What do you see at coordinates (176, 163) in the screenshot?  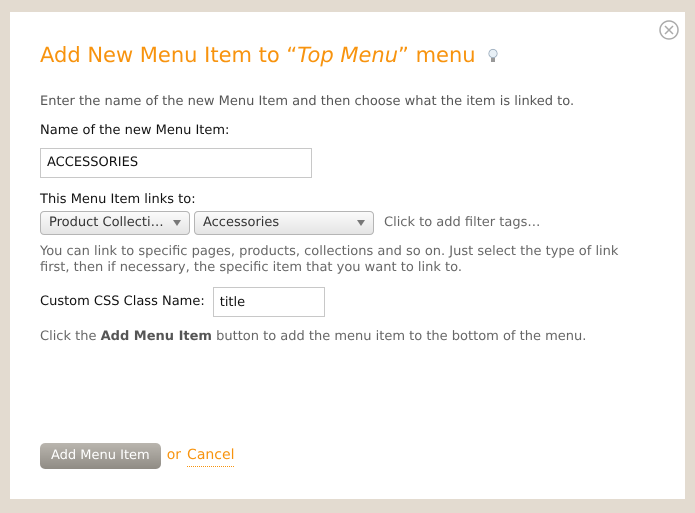 I see `name-input: ACCESSORIES` at bounding box center [176, 163].